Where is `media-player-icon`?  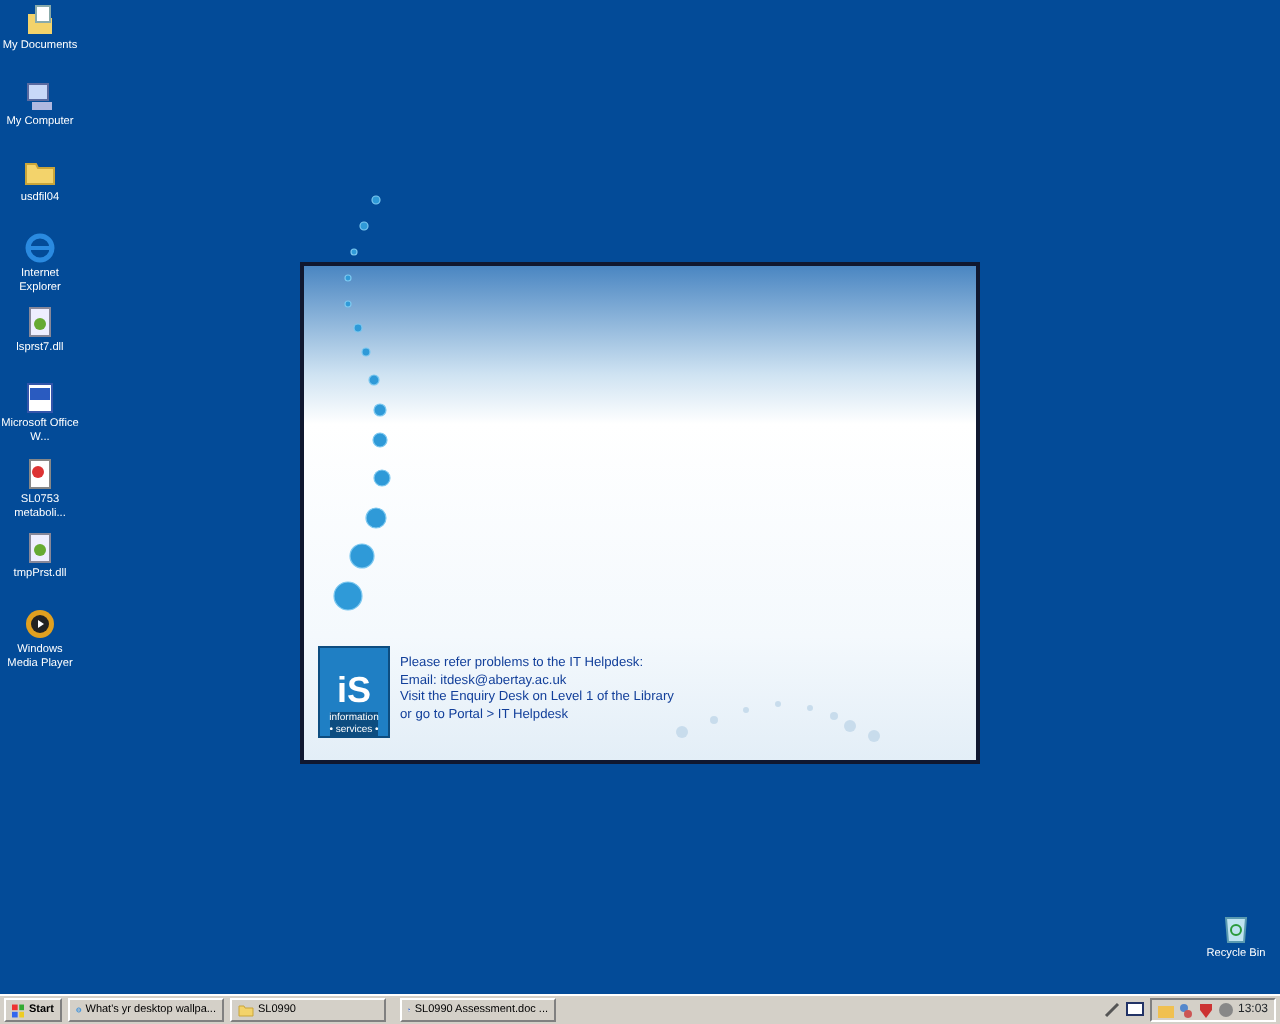 media-player-icon is located at coordinates (40, 624).